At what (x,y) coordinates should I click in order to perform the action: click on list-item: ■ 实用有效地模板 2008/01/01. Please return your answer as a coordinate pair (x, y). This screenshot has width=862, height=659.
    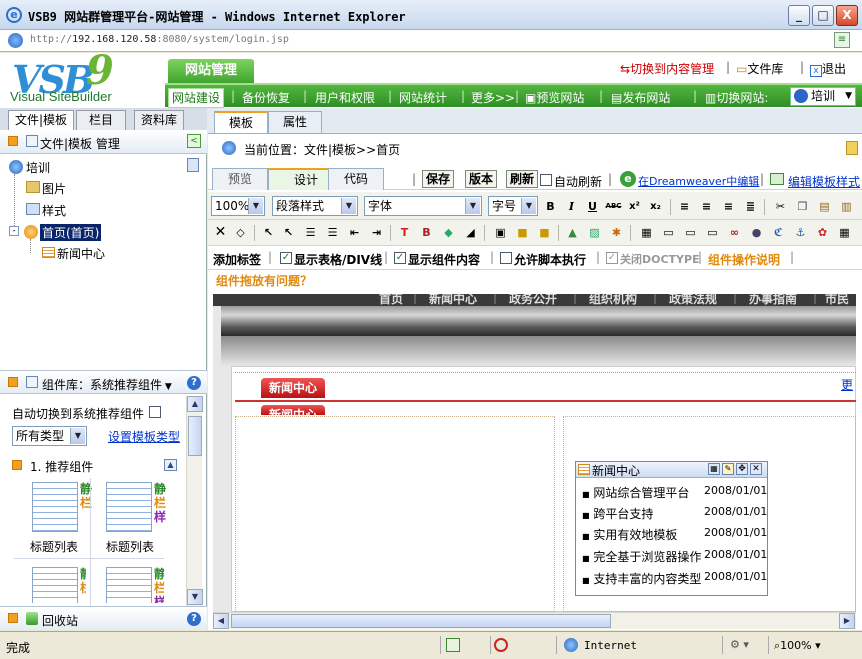
    Looking at the image, I should click on (674, 535).